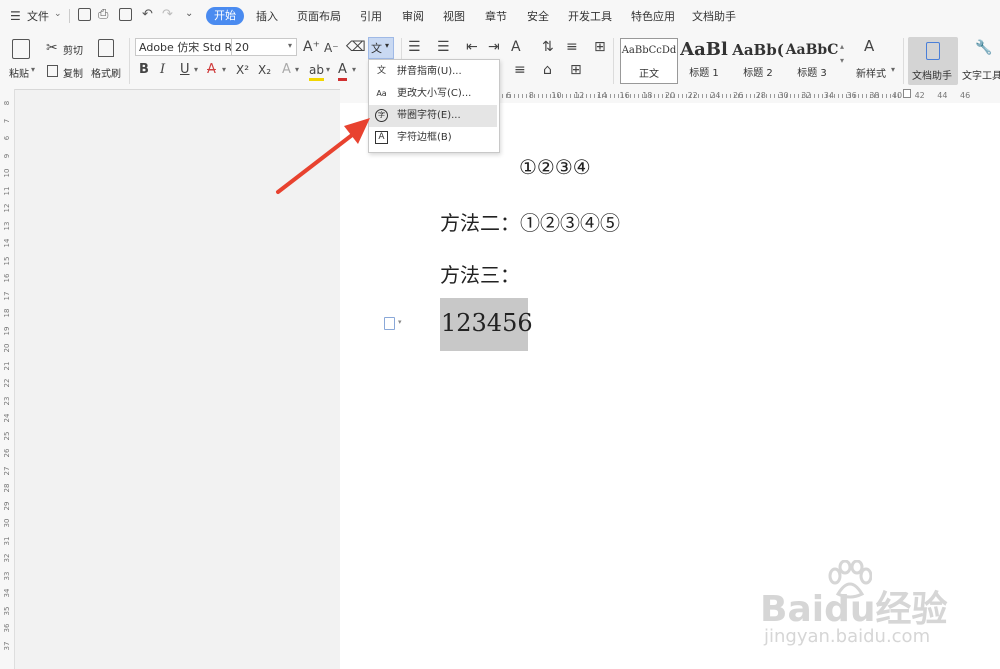  I want to click on style-label: 标题 3, so click(812, 73).